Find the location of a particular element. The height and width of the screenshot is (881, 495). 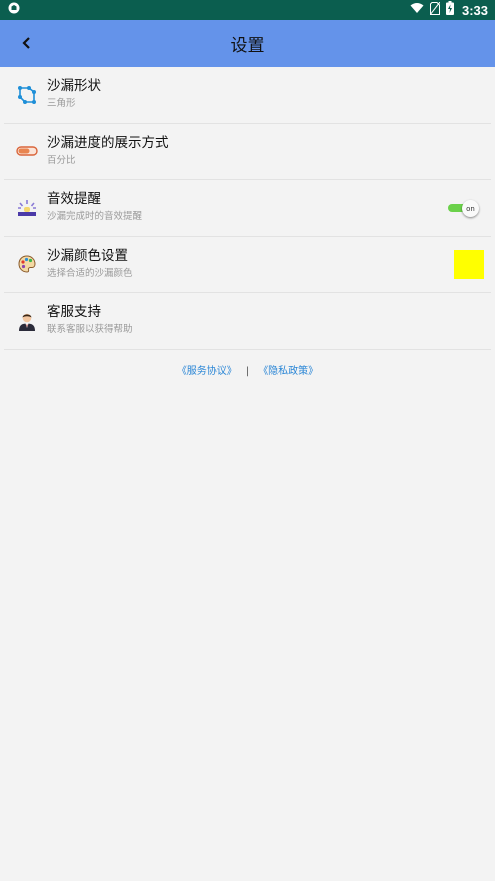

toggle-thumb: on is located at coordinates (470, 208).